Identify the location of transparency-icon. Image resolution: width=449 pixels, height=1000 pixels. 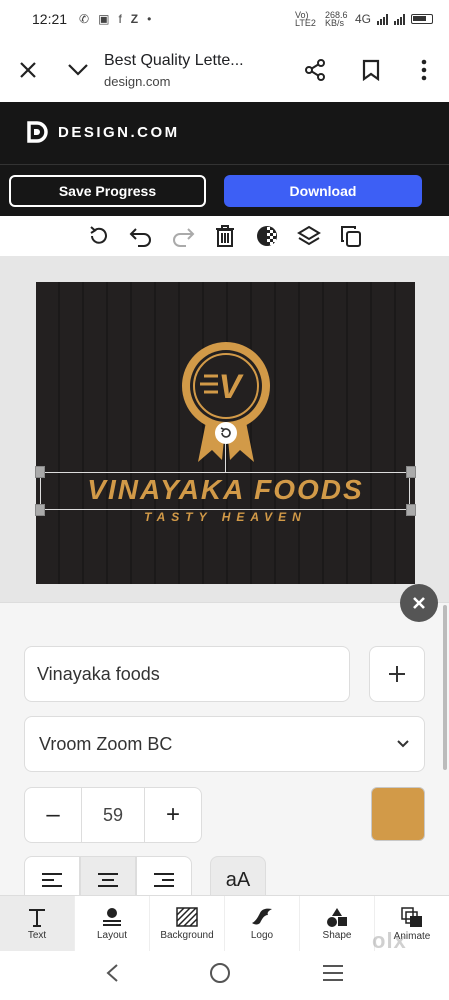
(266, 236).